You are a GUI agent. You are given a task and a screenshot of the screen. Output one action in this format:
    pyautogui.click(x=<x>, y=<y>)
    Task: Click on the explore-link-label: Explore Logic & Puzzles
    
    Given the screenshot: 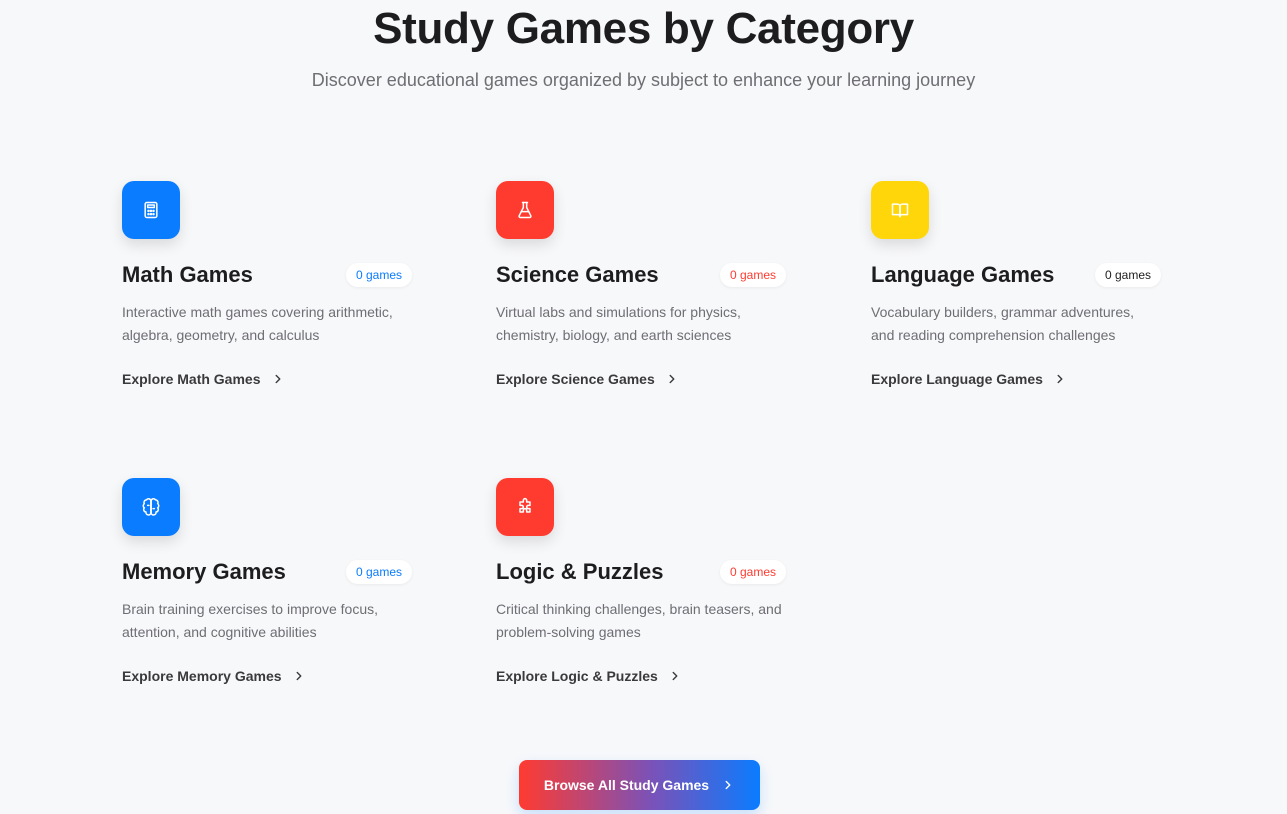 What is the action you would take?
    pyautogui.click(x=577, y=676)
    